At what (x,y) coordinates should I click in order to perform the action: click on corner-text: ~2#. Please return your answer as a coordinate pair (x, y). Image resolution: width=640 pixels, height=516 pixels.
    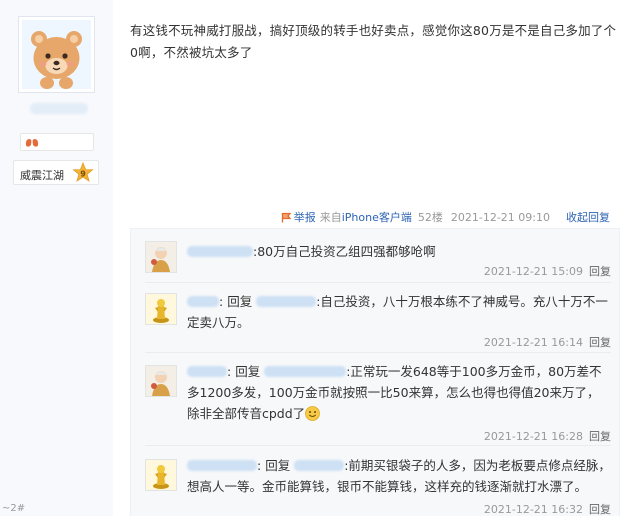
    Looking at the image, I should click on (14, 508).